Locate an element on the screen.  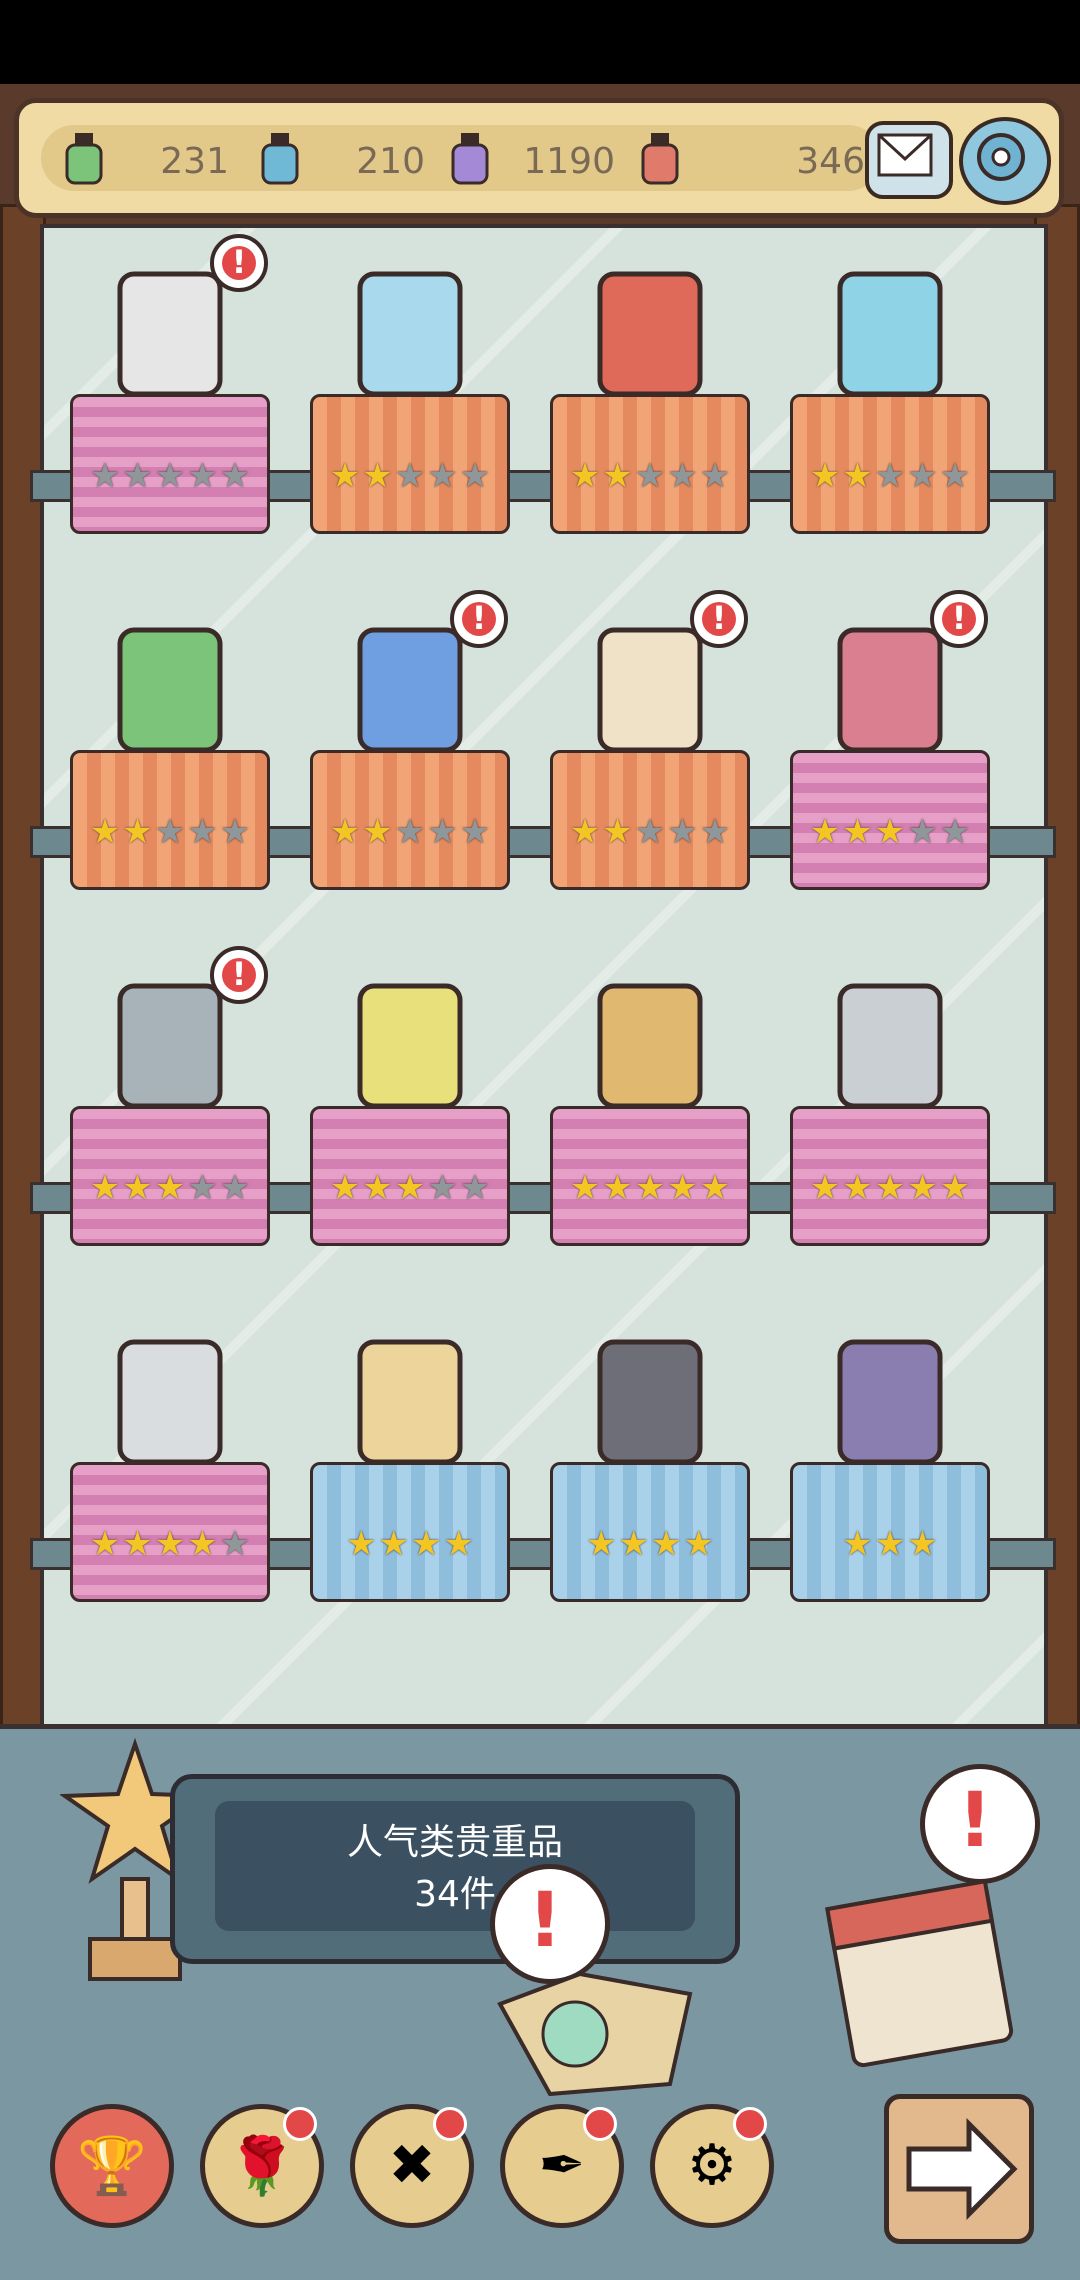
settings-button is located at coordinates (1005, 161).